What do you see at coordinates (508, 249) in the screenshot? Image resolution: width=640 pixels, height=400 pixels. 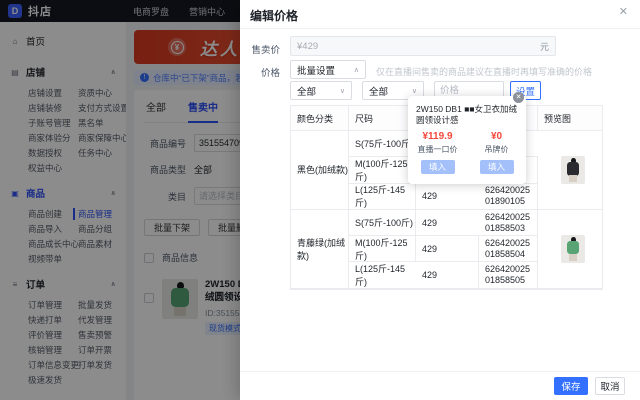 I see `code-cell: 62642002501858504` at bounding box center [508, 249].